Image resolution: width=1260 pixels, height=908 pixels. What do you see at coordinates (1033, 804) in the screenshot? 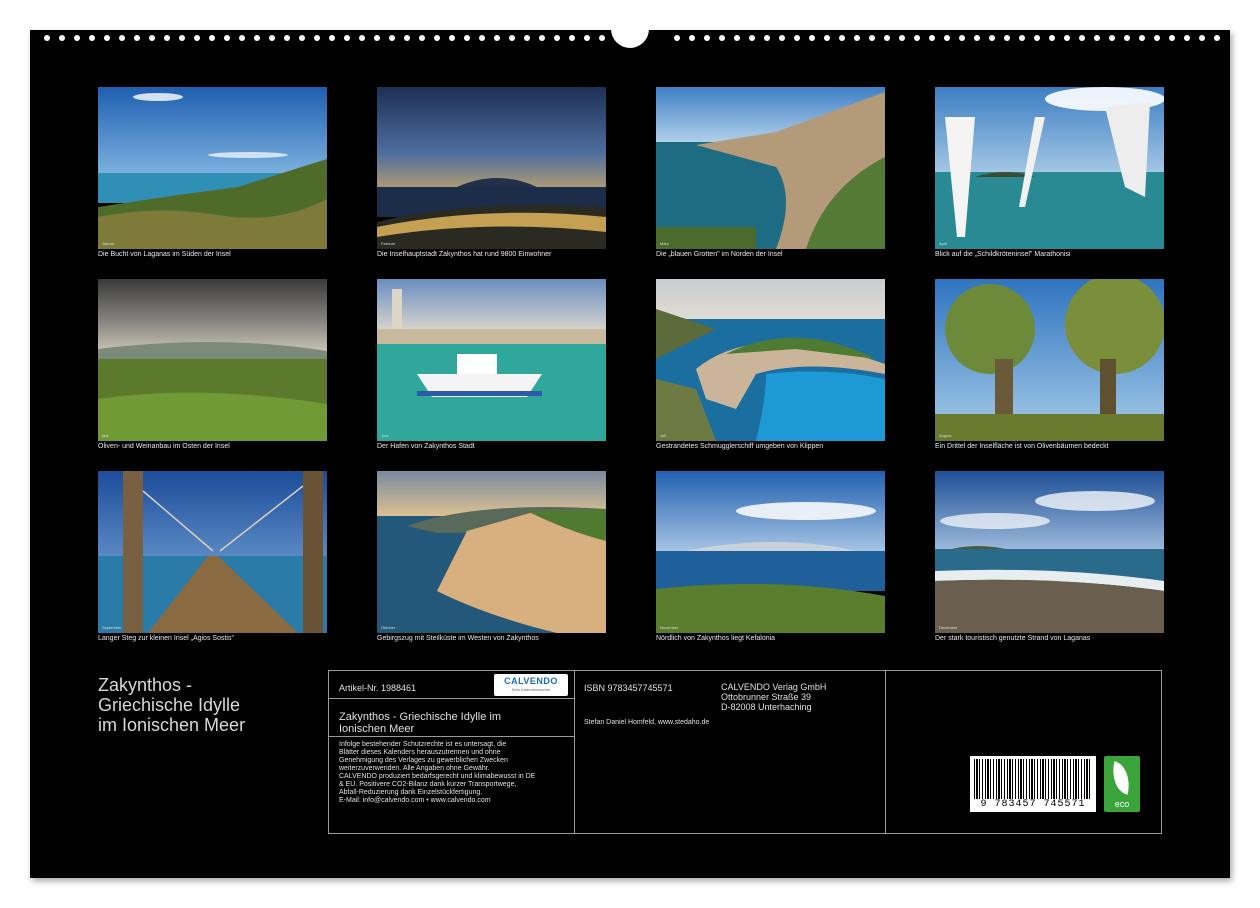
I see `barcode-number: 9 783457 745571` at bounding box center [1033, 804].